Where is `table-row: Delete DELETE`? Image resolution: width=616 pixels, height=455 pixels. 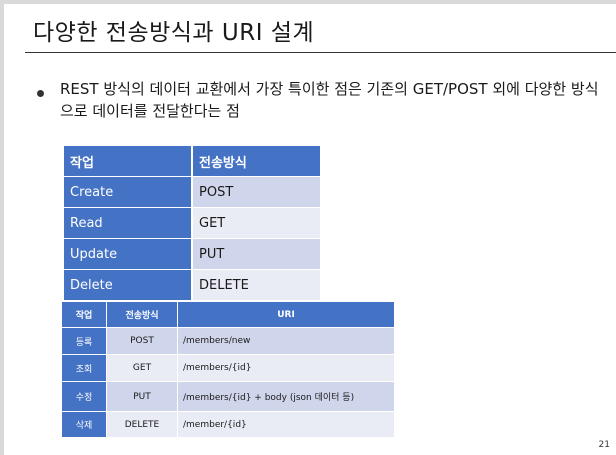
table-row: Delete DELETE is located at coordinates (192, 285).